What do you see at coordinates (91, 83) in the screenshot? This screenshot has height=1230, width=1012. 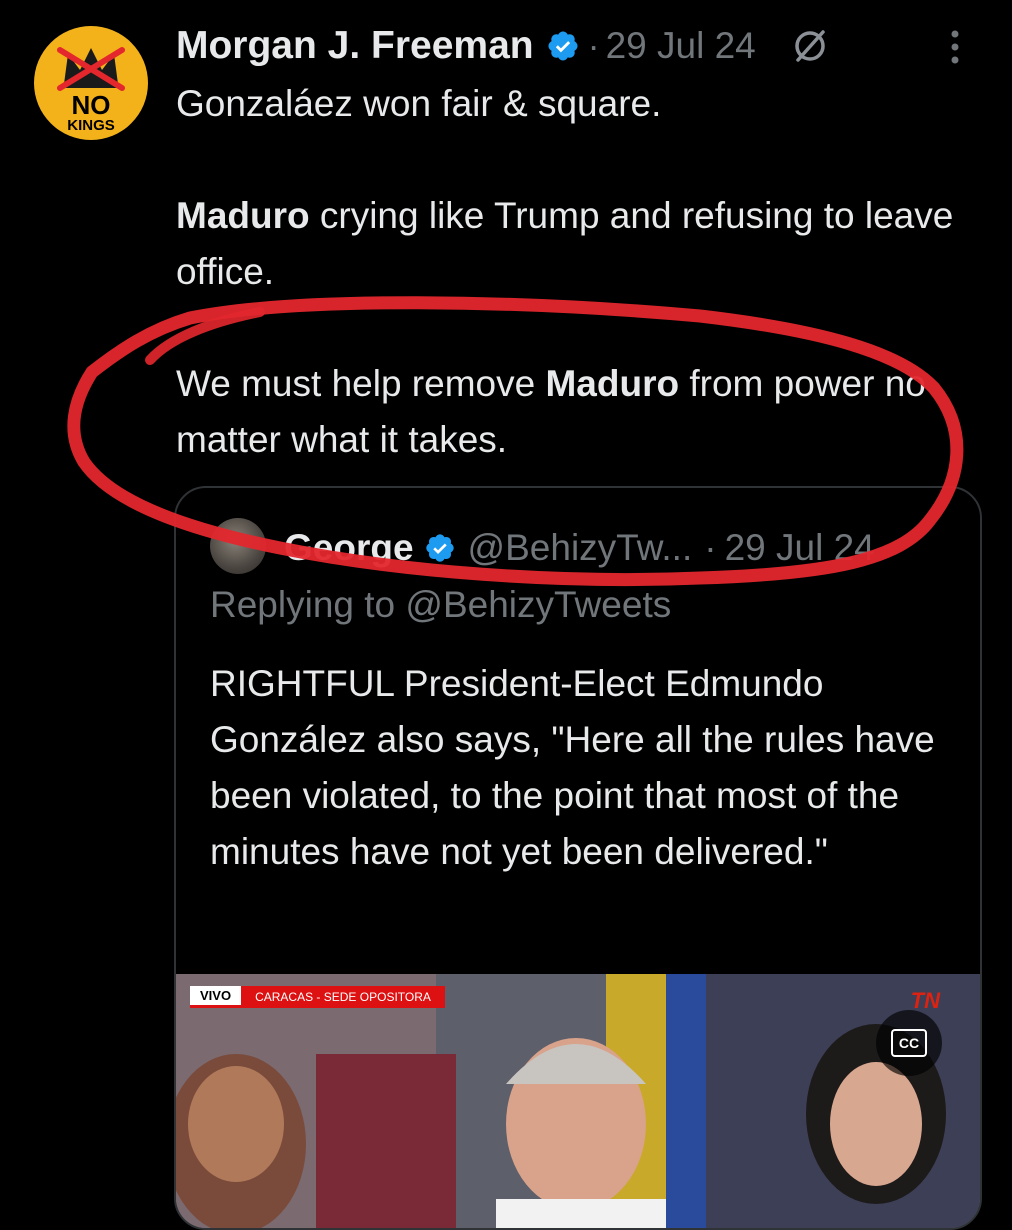 I see `author-avatar: NO KINGS` at bounding box center [91, 83].